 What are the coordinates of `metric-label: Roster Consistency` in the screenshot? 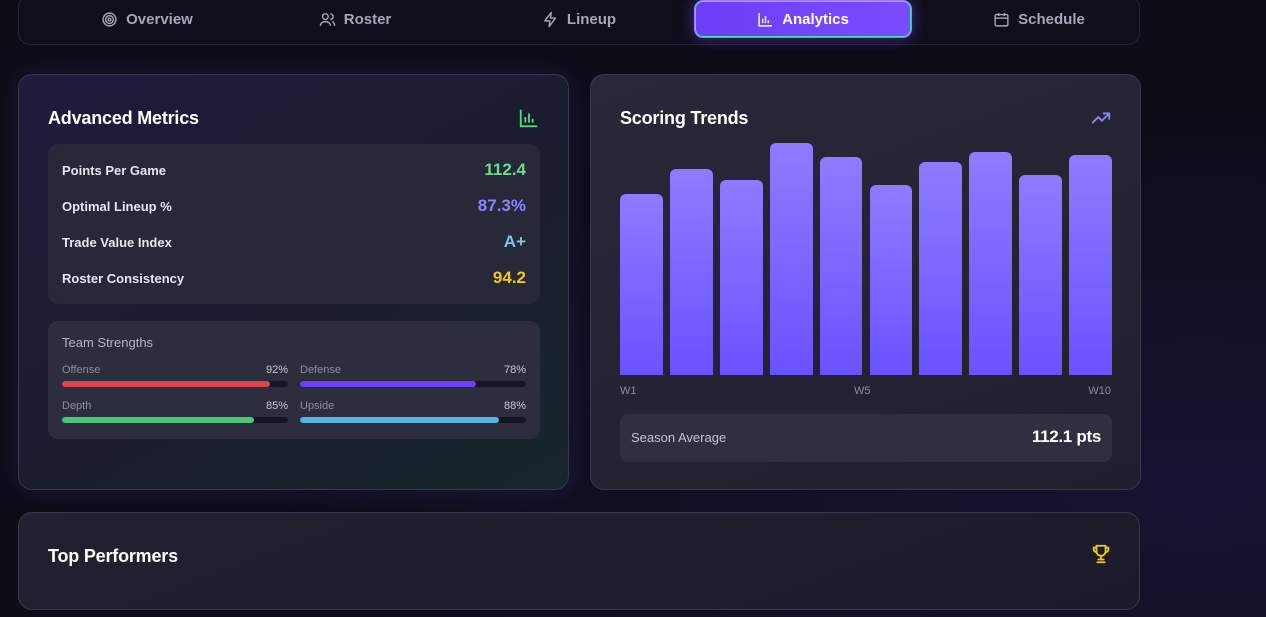 It's located at (123, 278).